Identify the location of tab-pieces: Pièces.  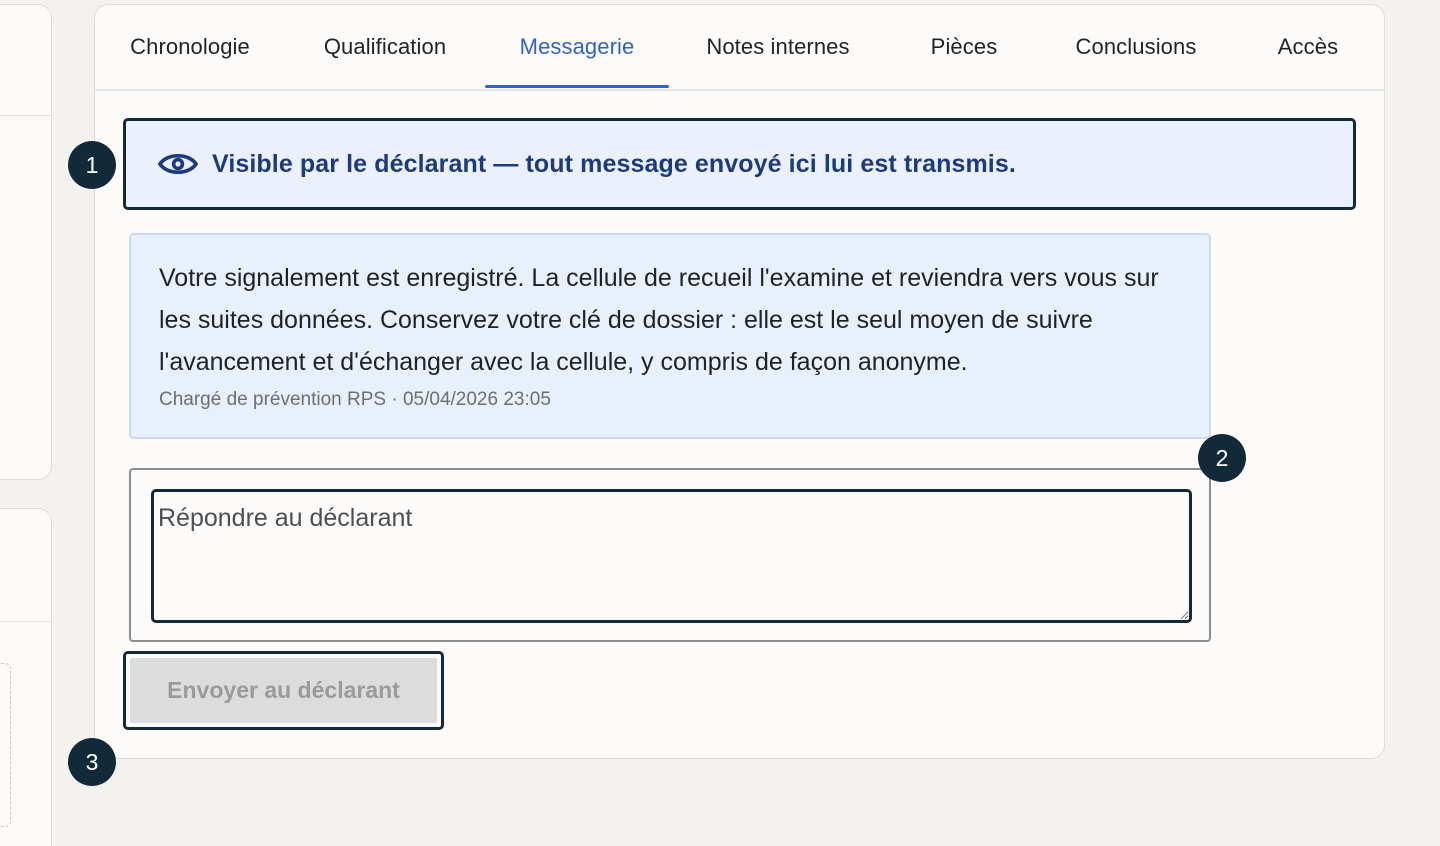
(964, 47).